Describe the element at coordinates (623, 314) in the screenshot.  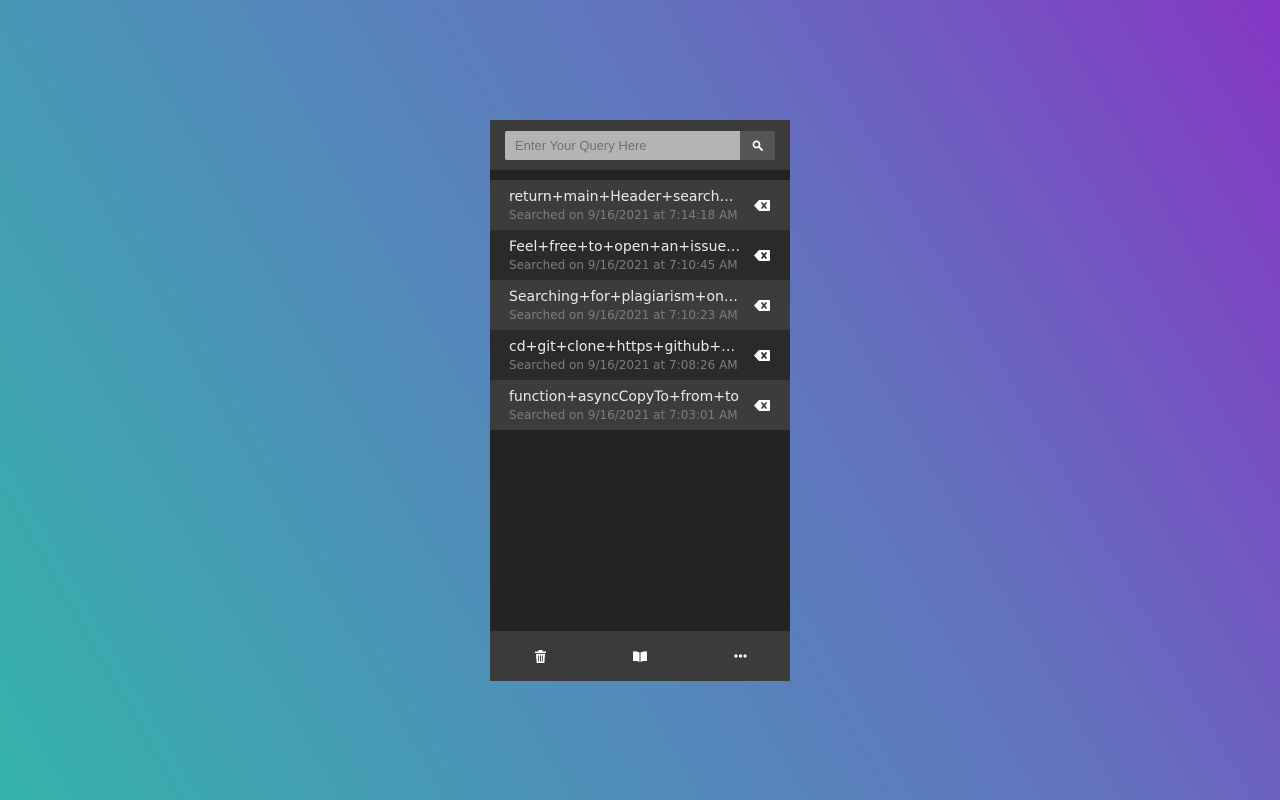
I see `history-item-time: Searched on 9/16/2021 at 7:10:23 AM` at that location.